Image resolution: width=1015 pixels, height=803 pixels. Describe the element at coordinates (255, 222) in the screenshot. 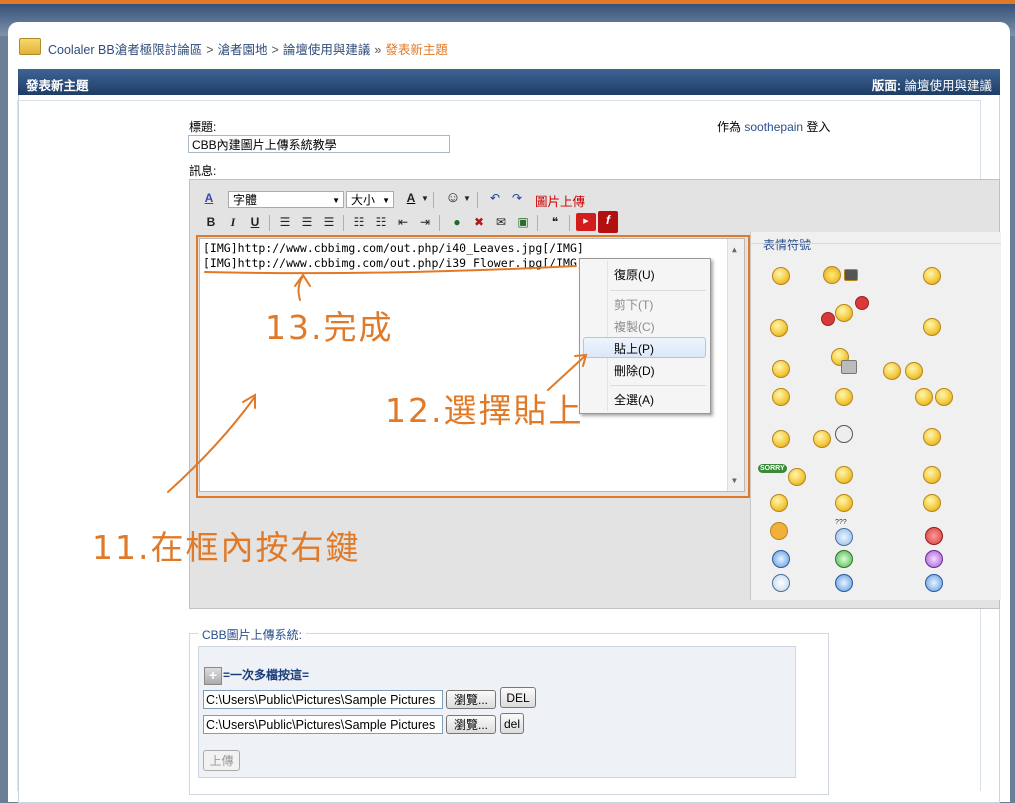

I see `underline-button: U` at that location.